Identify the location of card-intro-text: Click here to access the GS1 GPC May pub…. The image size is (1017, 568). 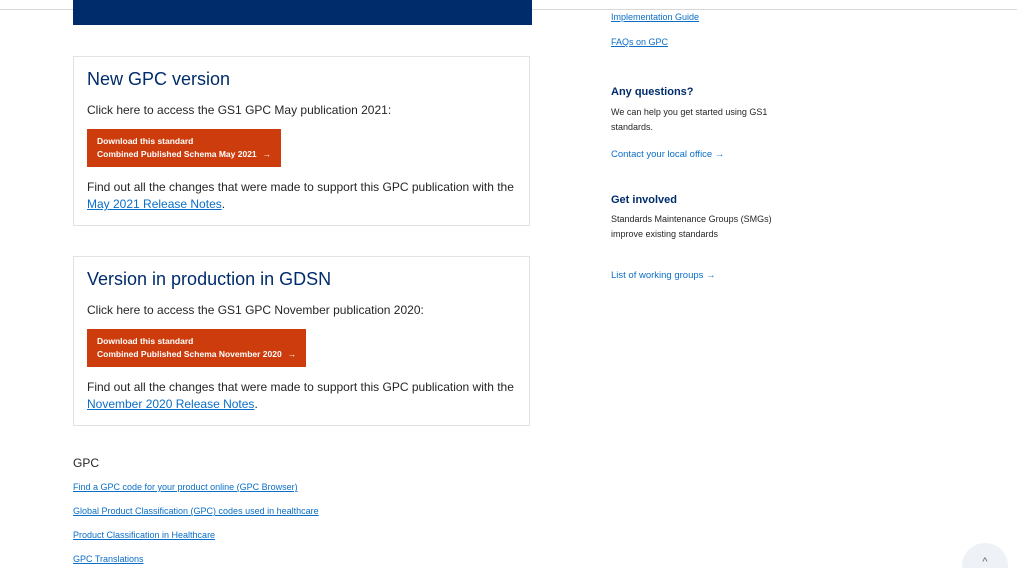
(239, 110).